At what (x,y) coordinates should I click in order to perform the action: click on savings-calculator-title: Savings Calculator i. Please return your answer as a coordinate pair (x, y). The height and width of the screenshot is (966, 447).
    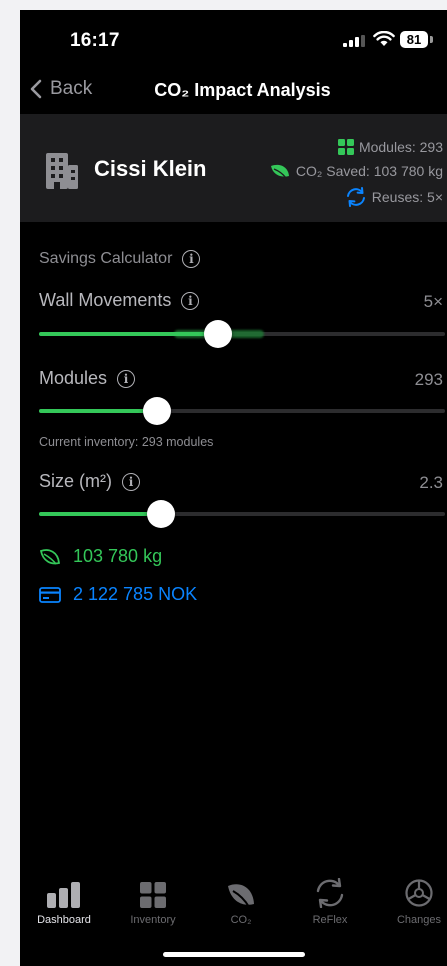
    Looking at the image, I should click on (120, 259).